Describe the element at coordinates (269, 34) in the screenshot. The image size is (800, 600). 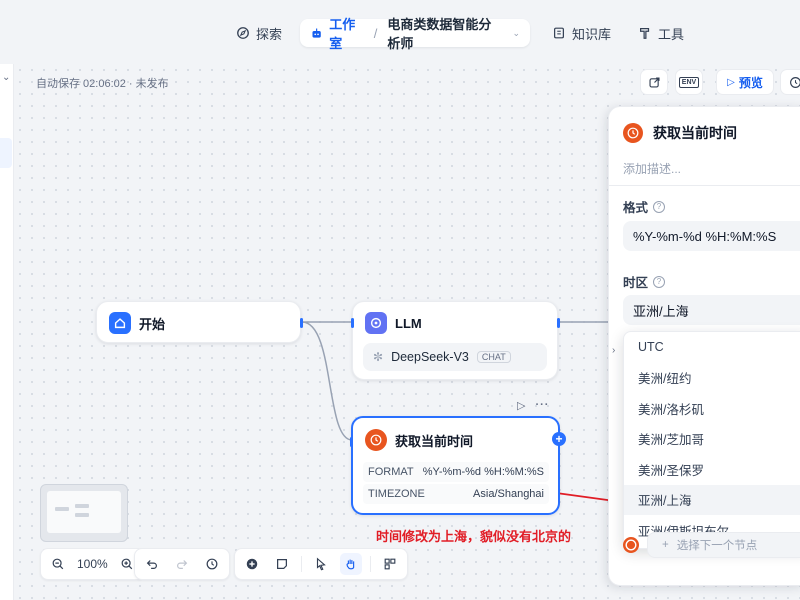
I see `nav-explore-label: 探索` at that location.